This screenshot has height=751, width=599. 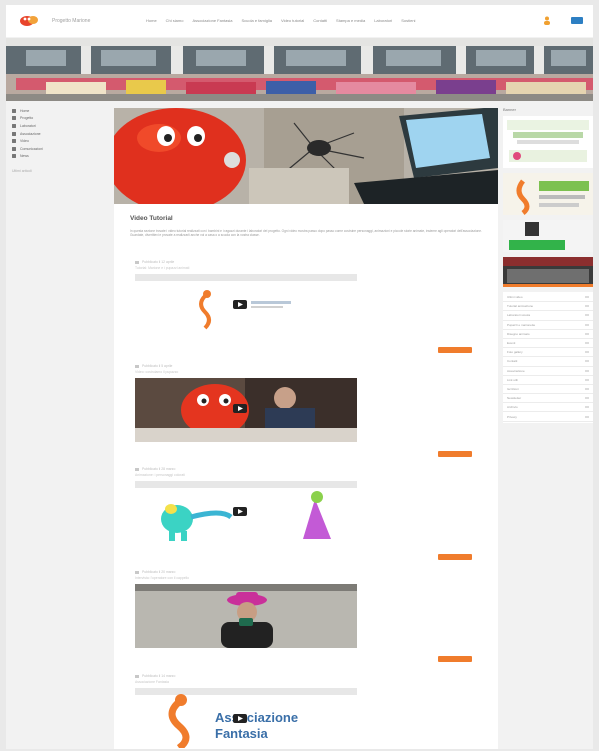 I want to click on folder-icon, so click(x=14, y=133).